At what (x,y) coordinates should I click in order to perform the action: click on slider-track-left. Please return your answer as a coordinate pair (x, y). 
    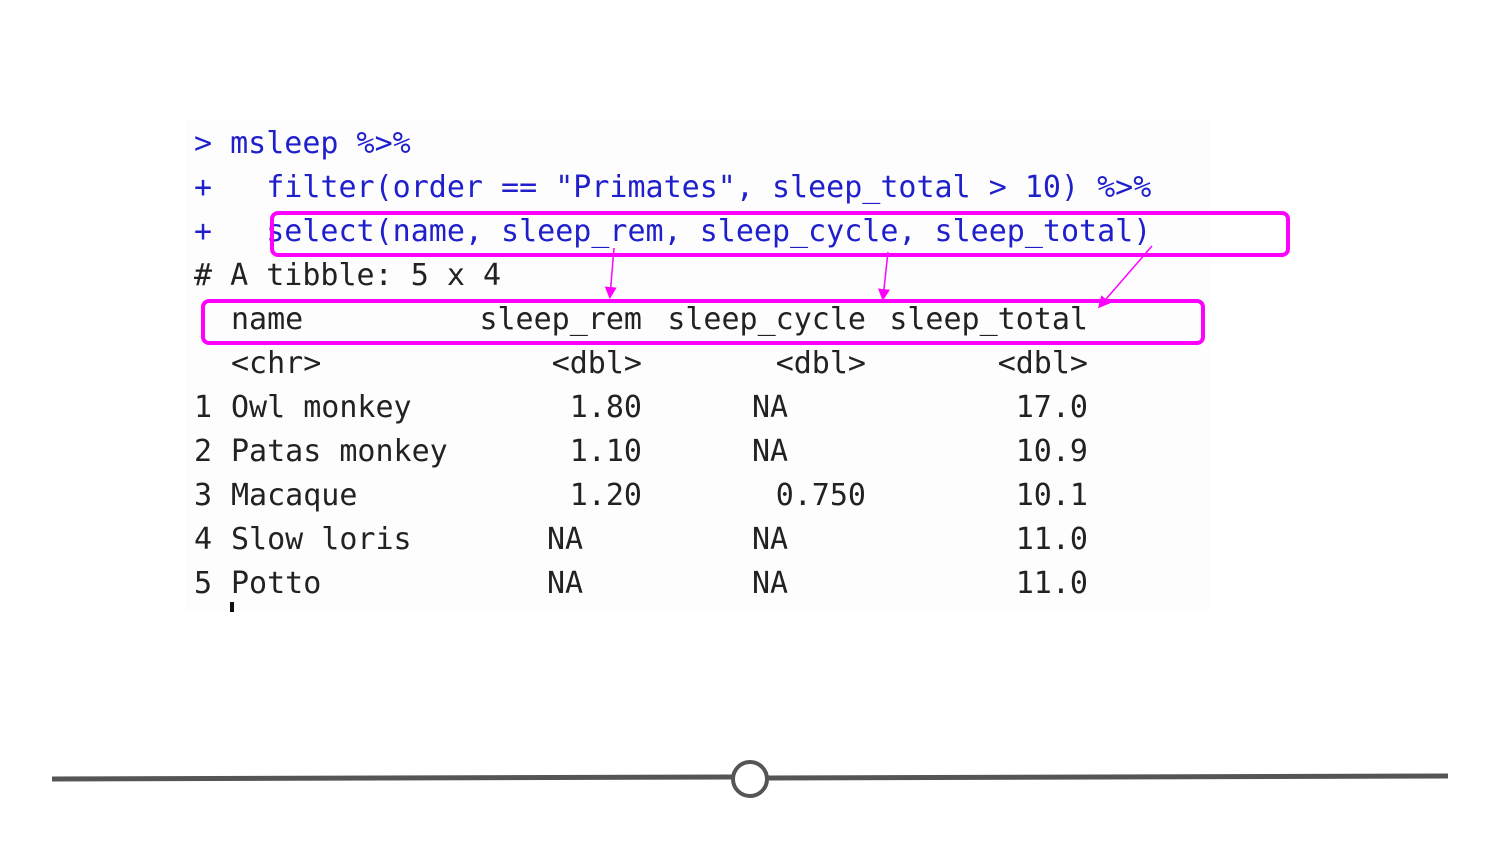
    Looking at the image, I should click on (392, 778).